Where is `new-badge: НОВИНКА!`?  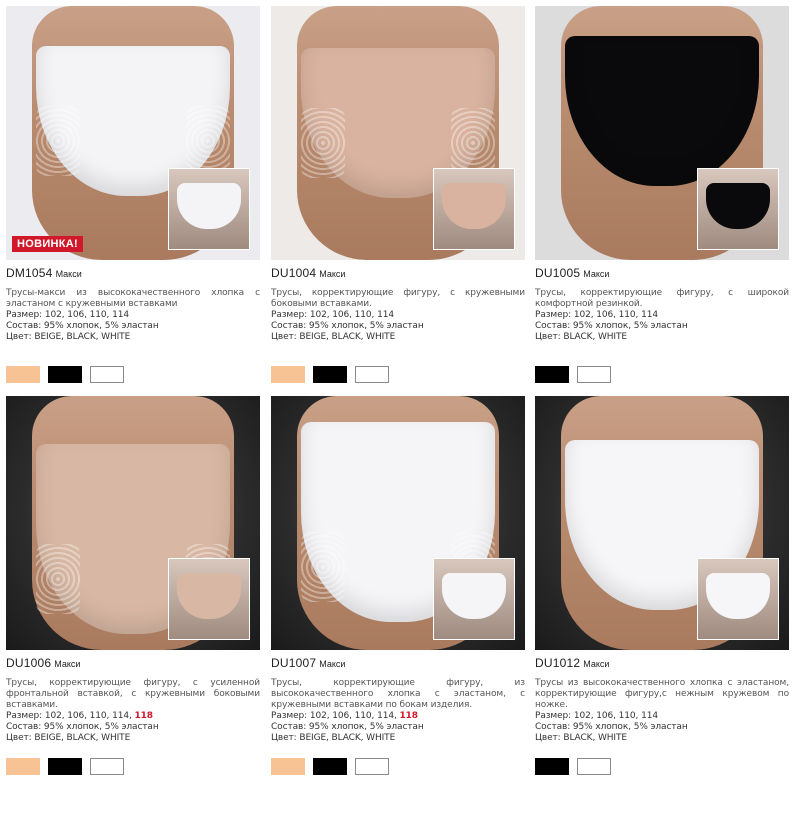 new-badge: НОВИНКА! is located at coordinates (48, 244).